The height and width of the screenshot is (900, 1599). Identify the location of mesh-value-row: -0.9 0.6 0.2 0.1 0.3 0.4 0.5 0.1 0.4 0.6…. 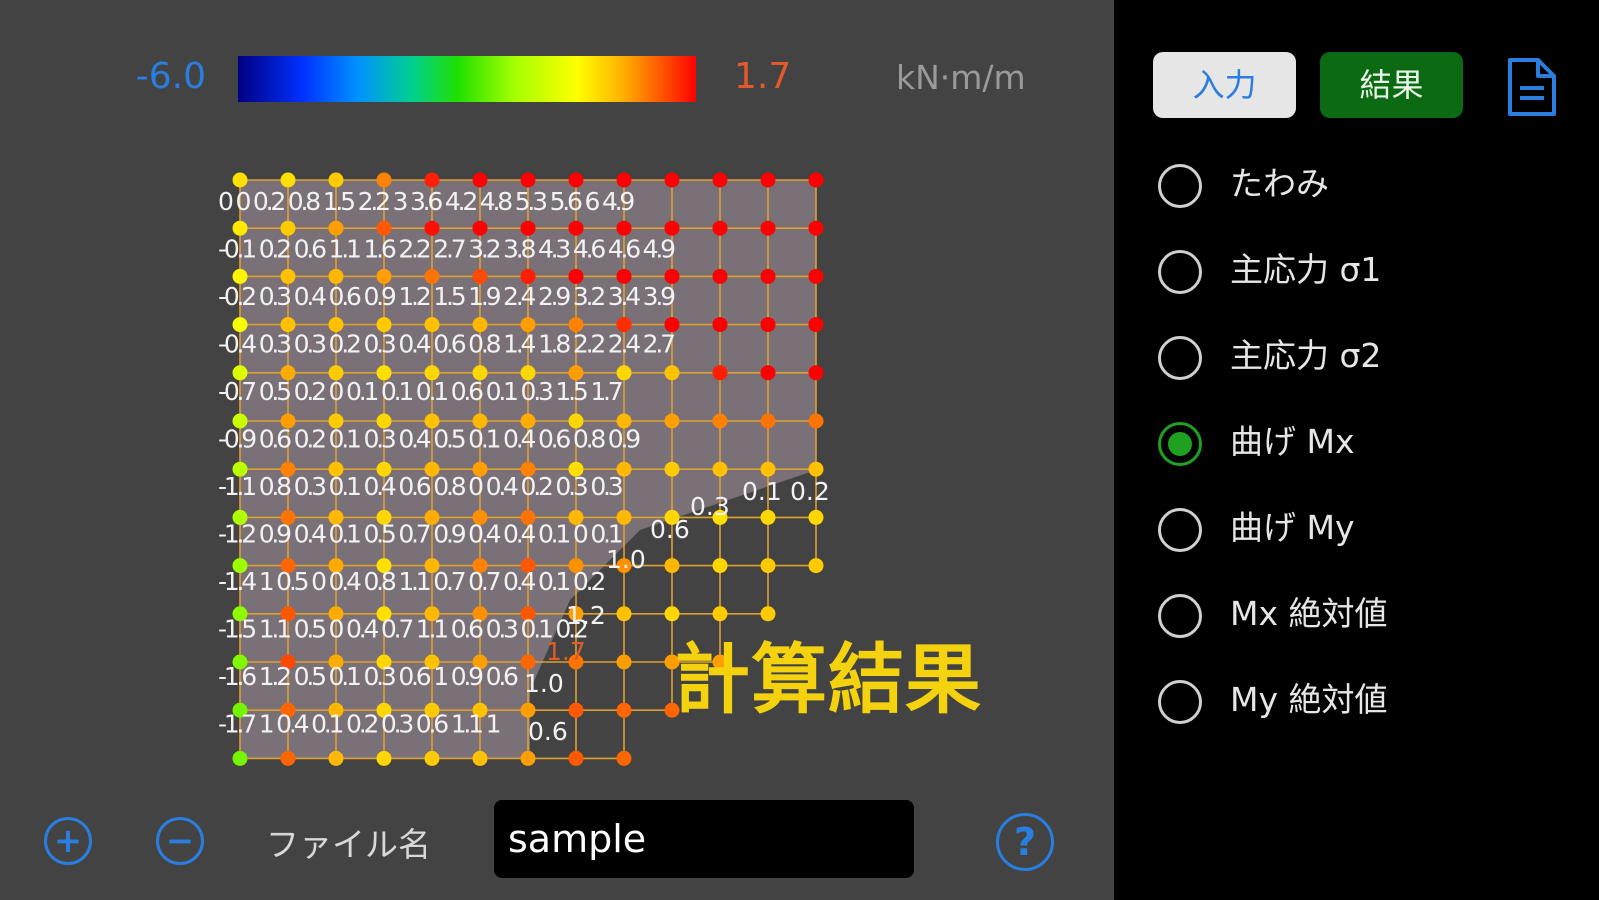
(429, 439).